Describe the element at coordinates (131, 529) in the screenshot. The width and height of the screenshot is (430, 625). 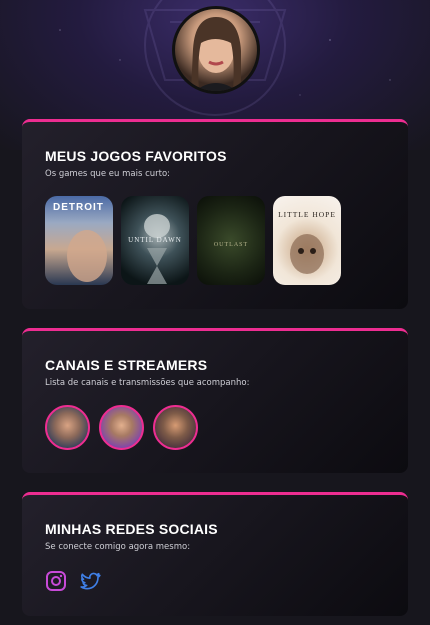
I see `social-title: MINHAS REDES SOCIAIS` at that location.